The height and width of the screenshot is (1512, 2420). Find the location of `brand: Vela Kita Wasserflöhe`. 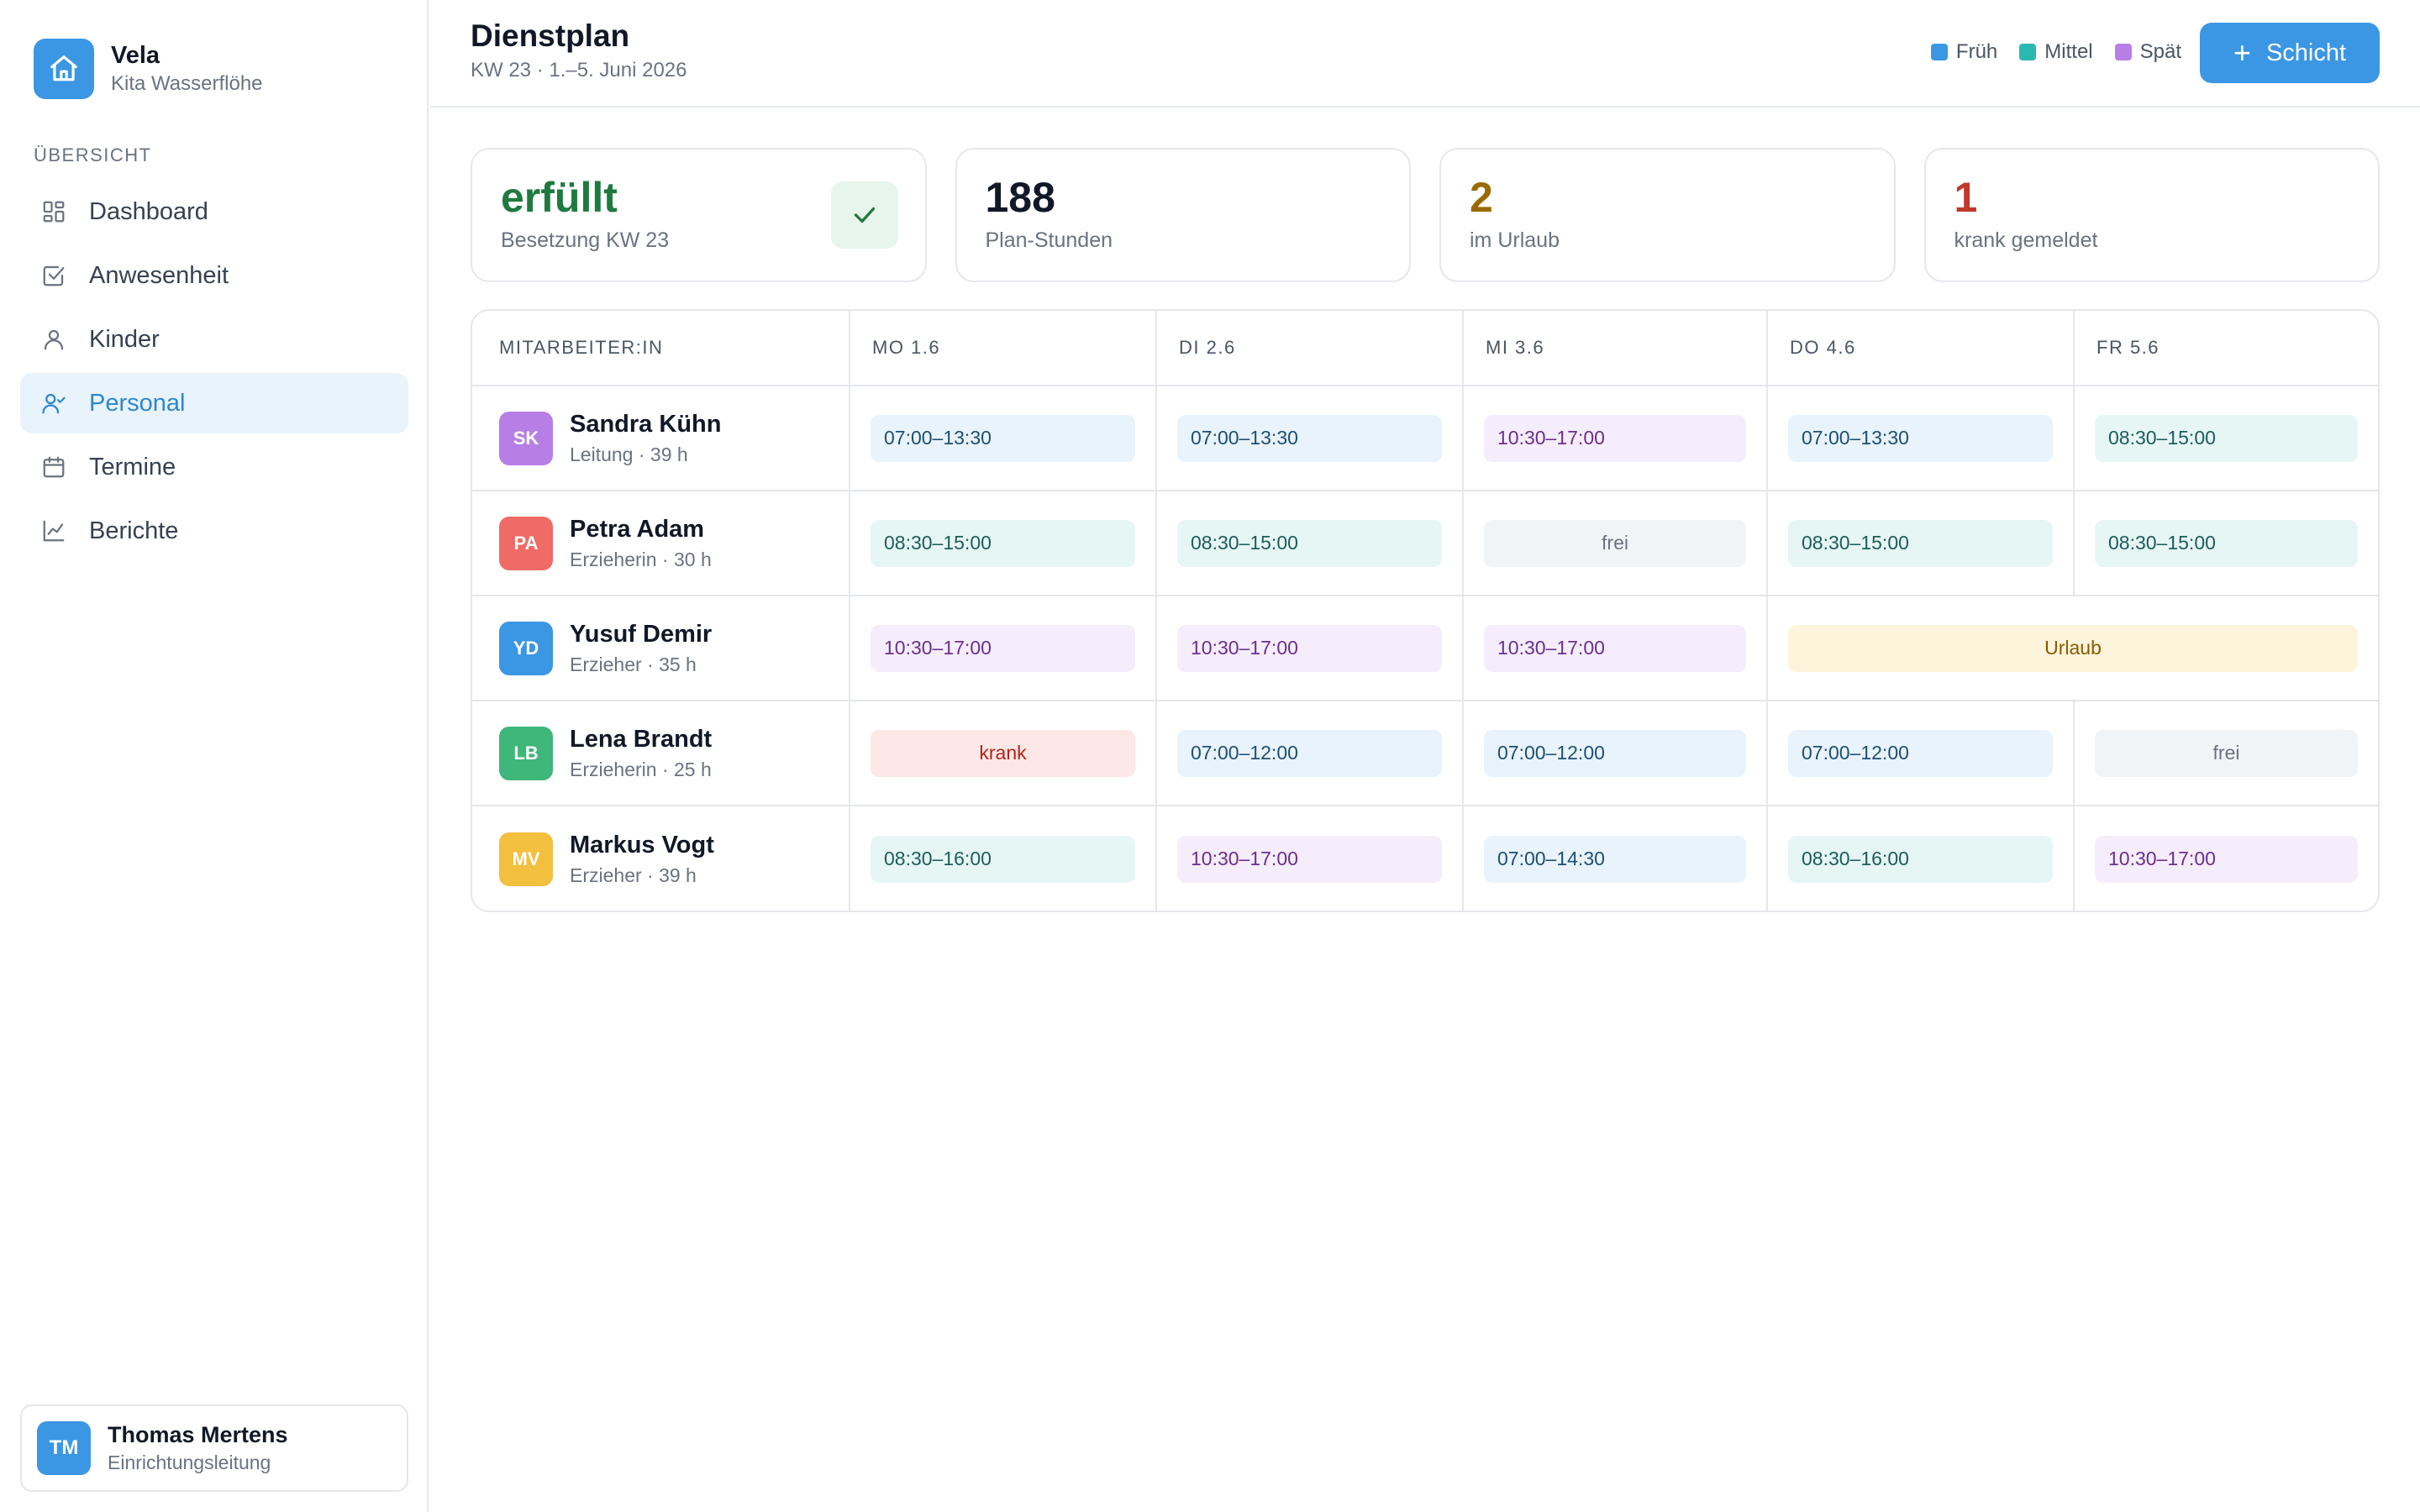

brand: Vela Kita Wasserflöhe is located at coordinates (148, 69).